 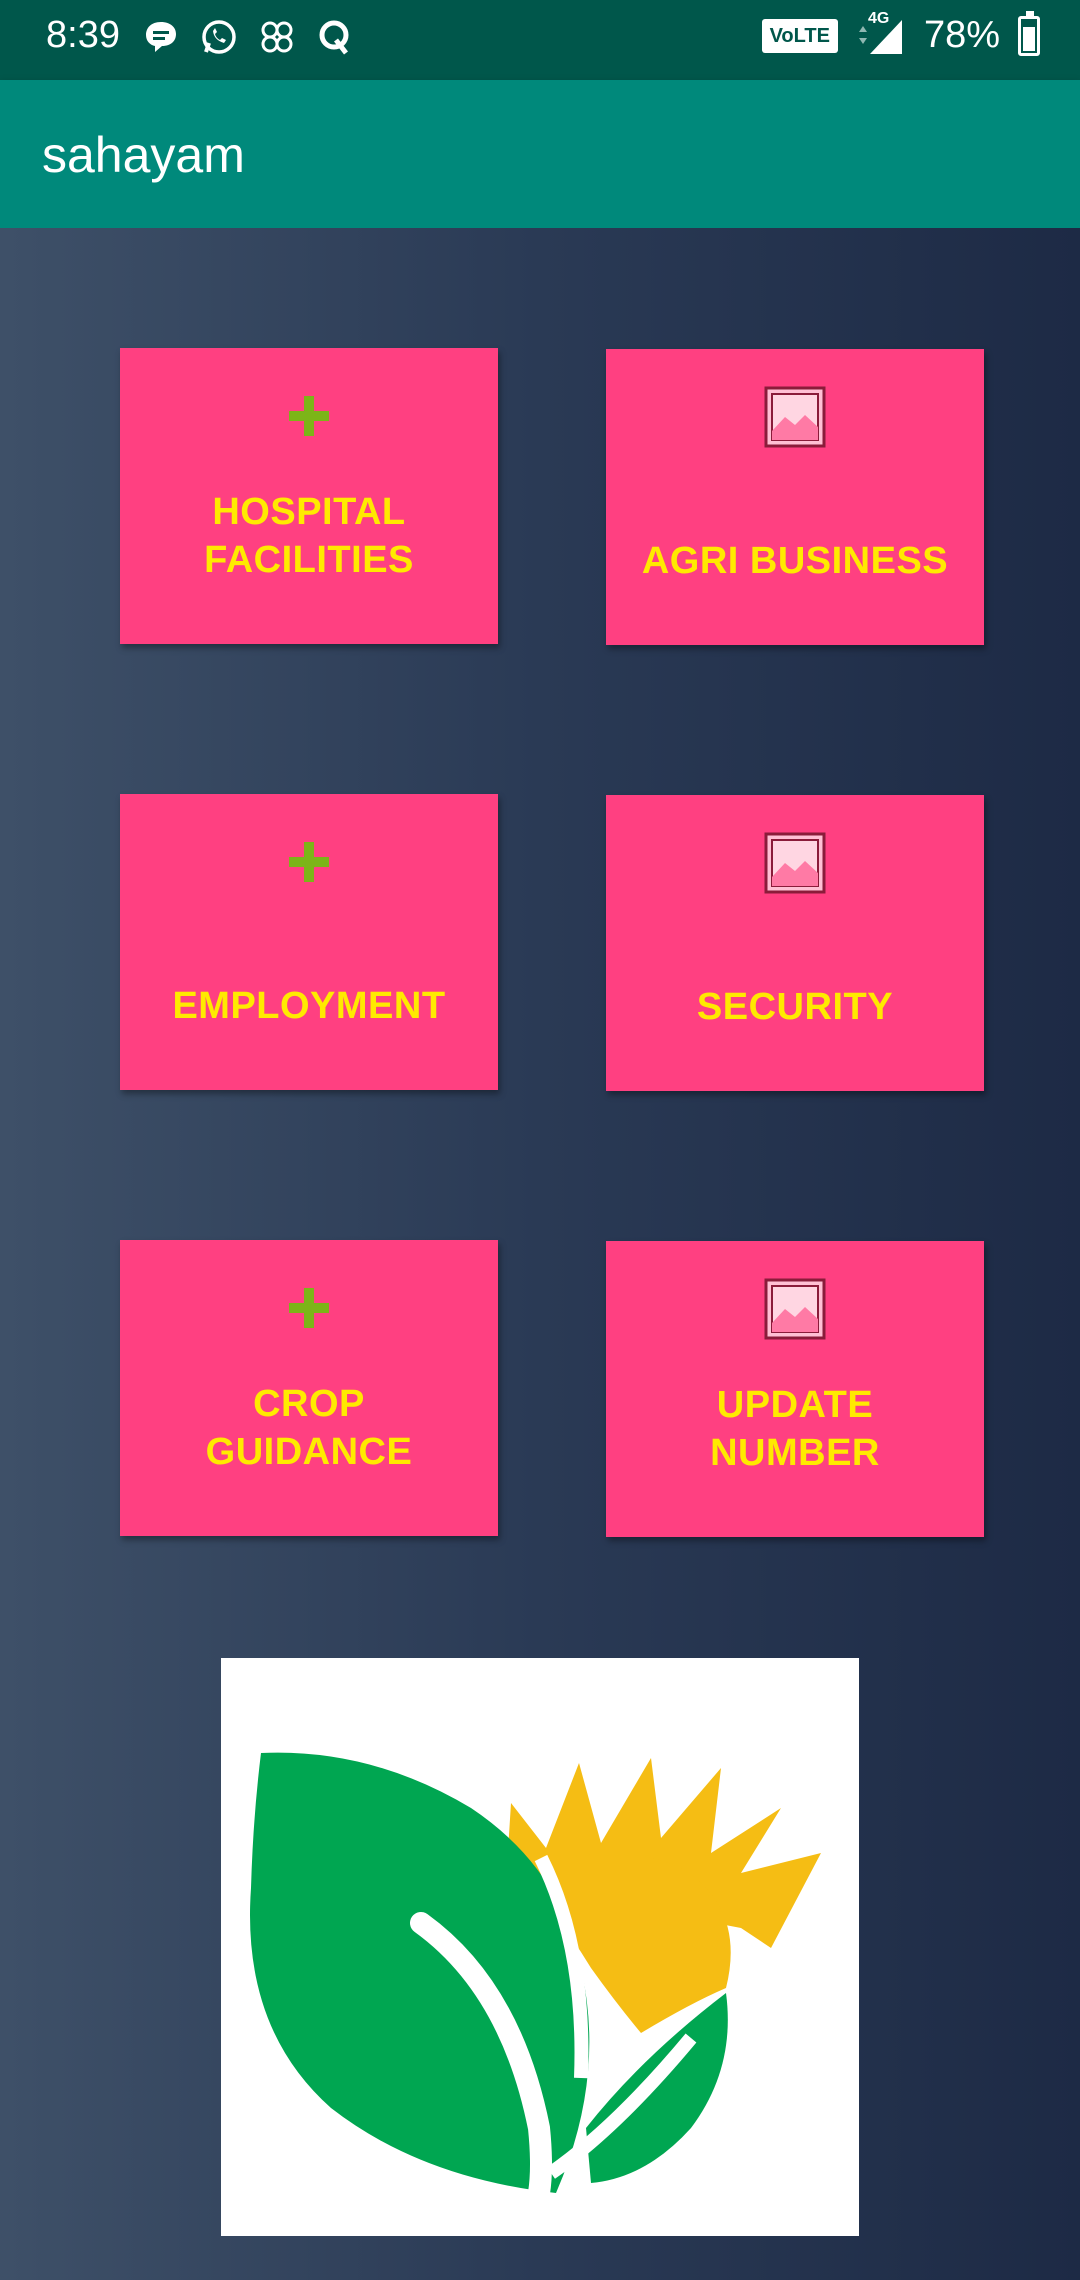 I want to click on volte-badge: VoLTE, so click(x=799, y=35).